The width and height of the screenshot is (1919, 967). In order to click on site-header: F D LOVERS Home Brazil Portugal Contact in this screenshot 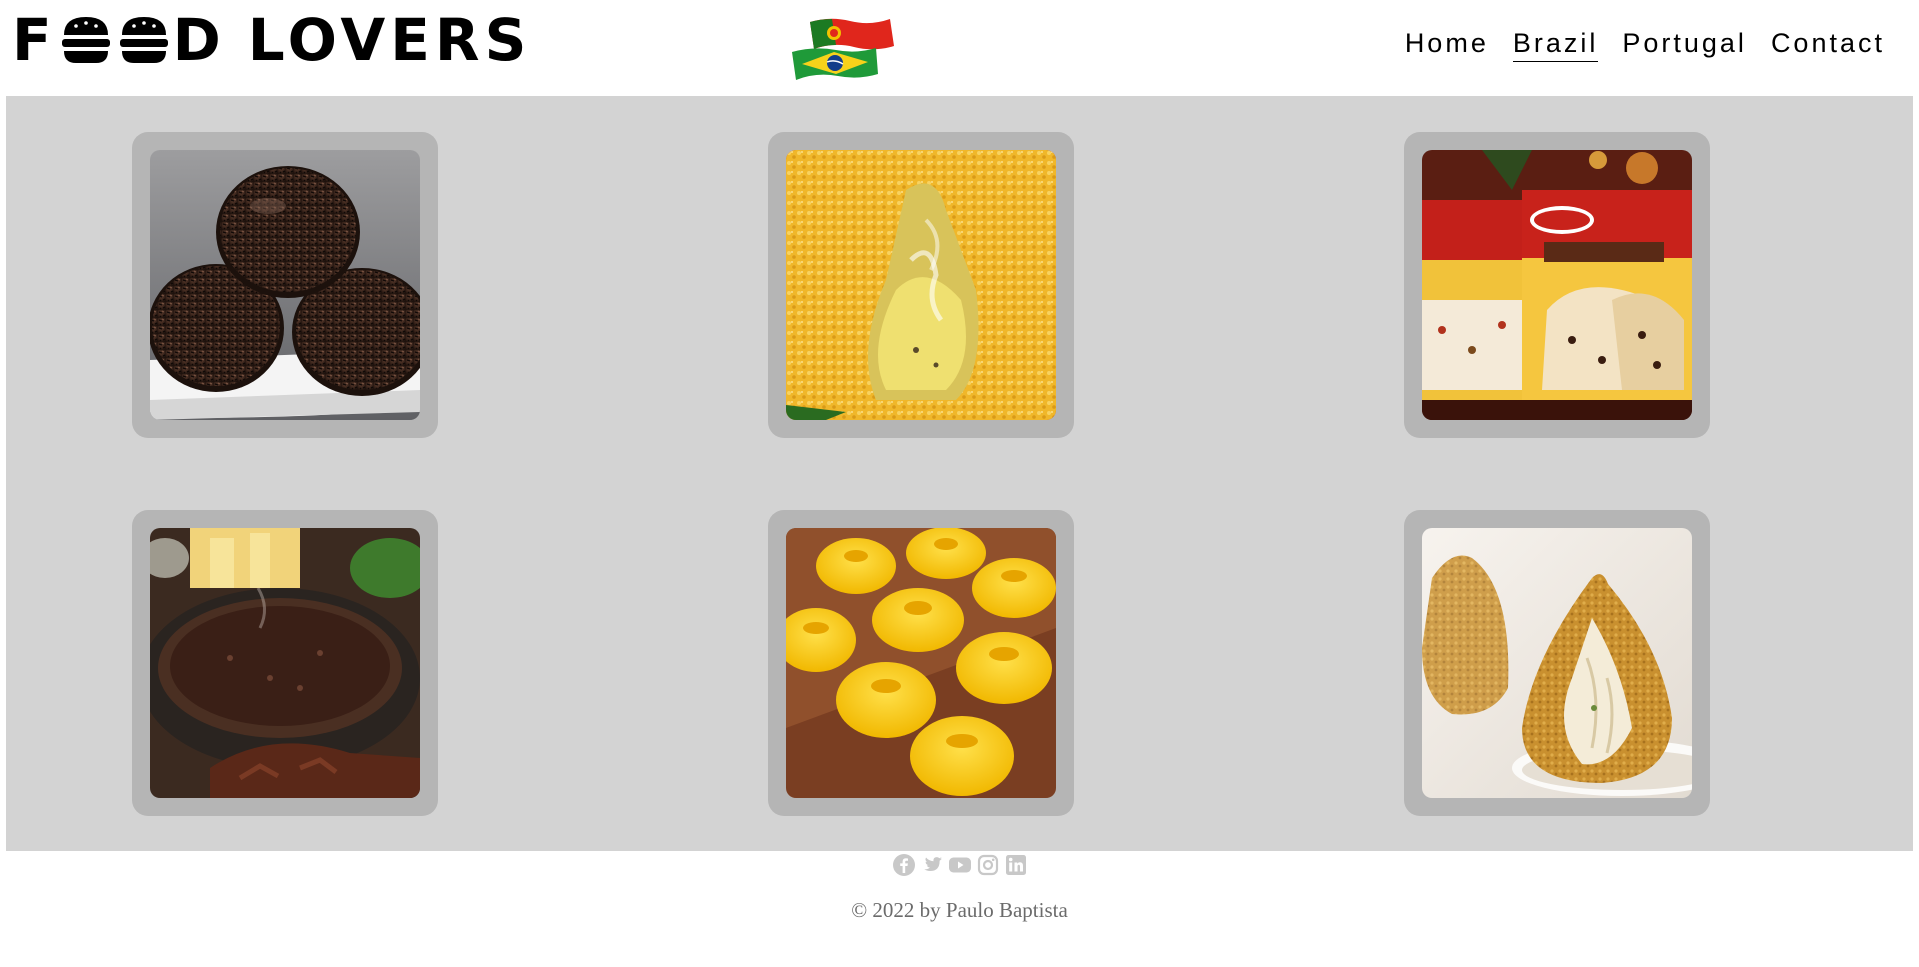, I will do `click(959, 48)`.